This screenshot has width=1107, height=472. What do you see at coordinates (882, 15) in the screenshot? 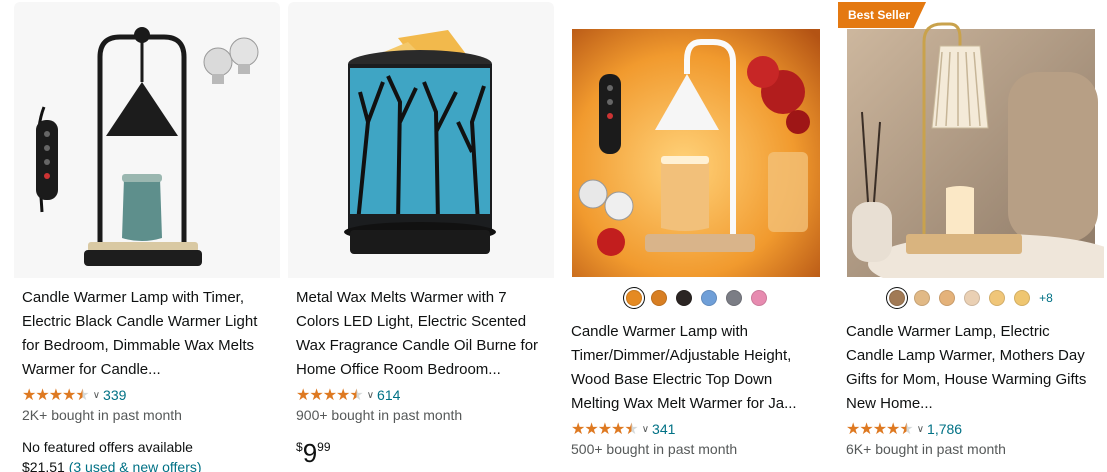
I see `best-seller-badge: Best Seller` at bounding box center [882, 15].